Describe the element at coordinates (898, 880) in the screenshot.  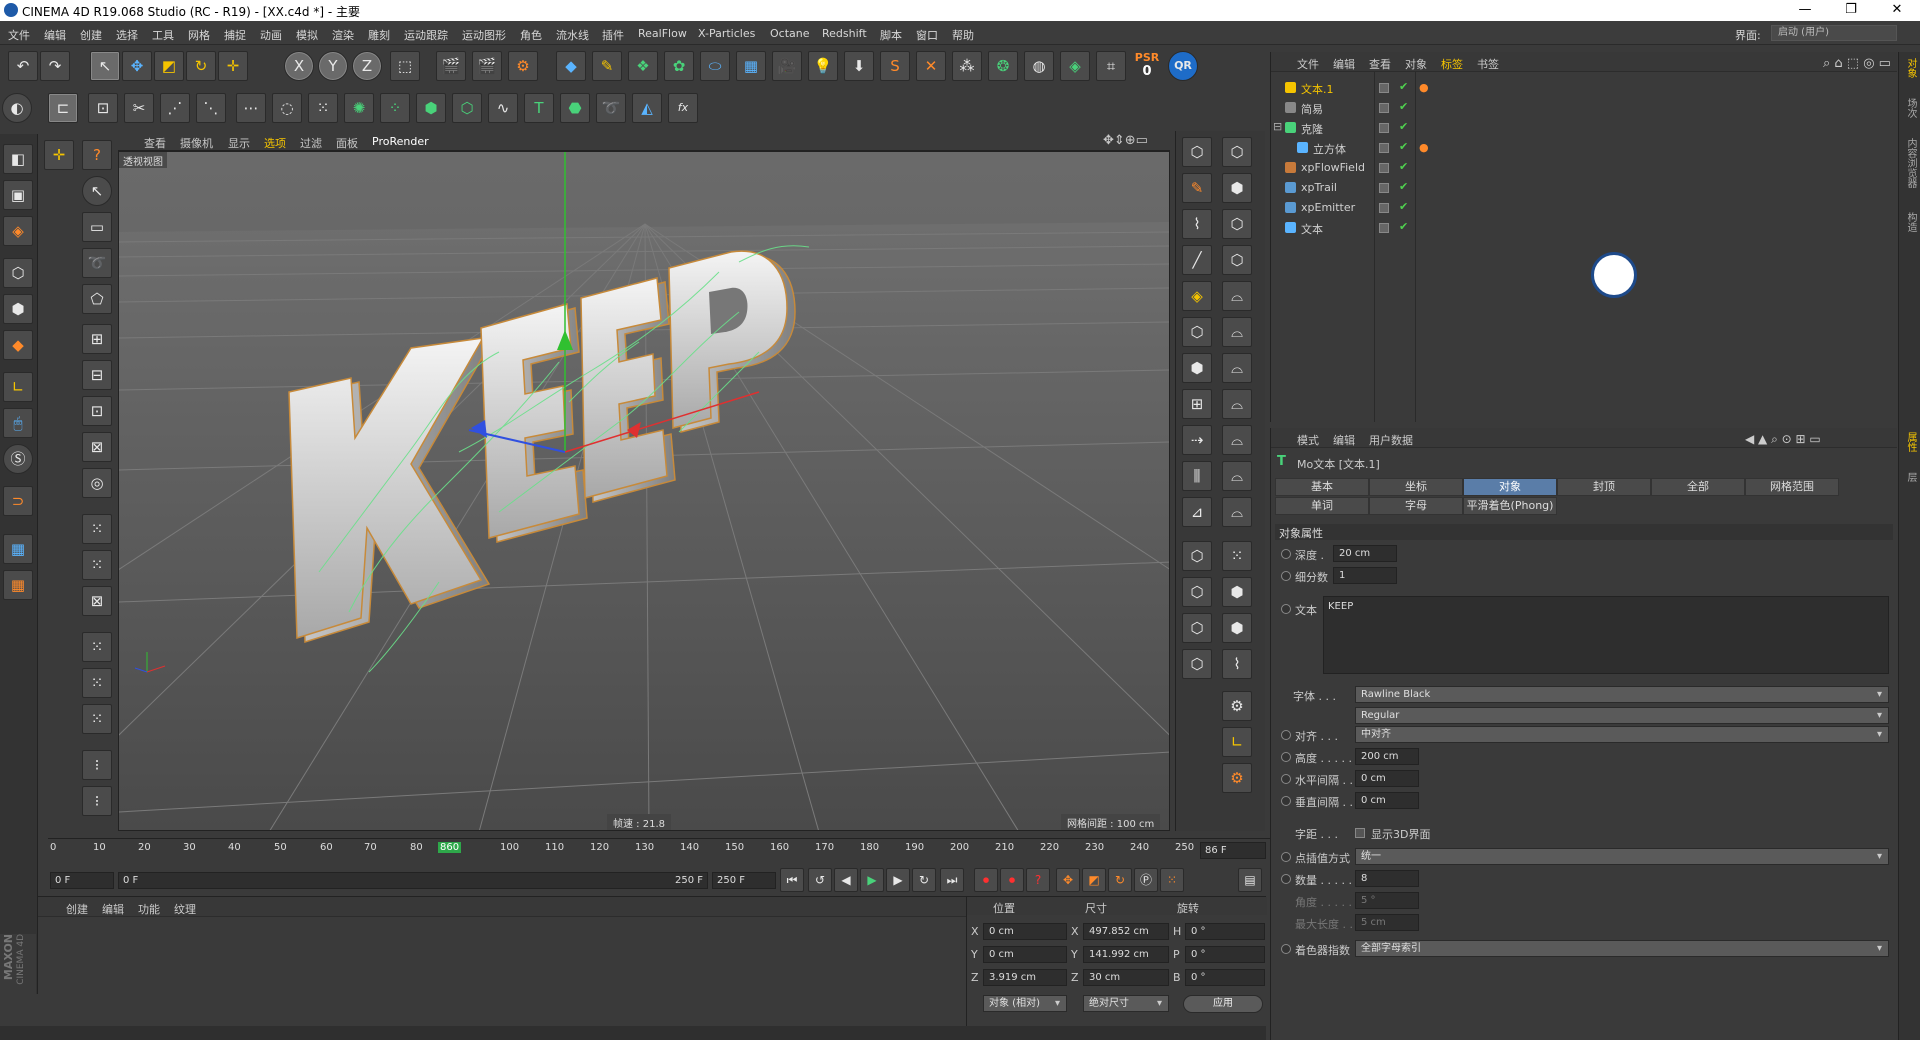
I see `next-frame-icon: ▶` at that location.